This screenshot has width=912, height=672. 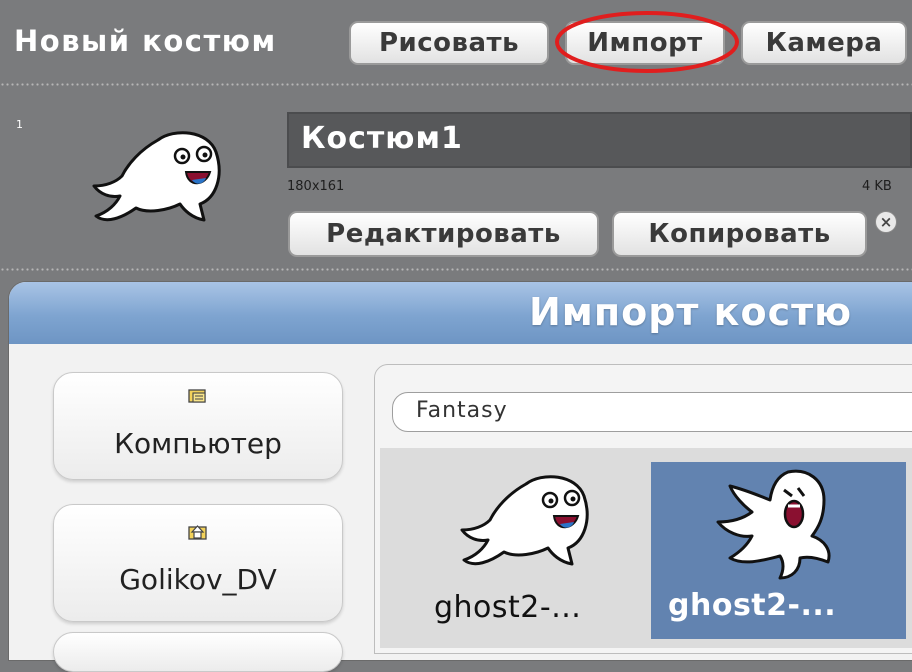 I want to click on highlight-ellipse, so click(x=647, y=42).